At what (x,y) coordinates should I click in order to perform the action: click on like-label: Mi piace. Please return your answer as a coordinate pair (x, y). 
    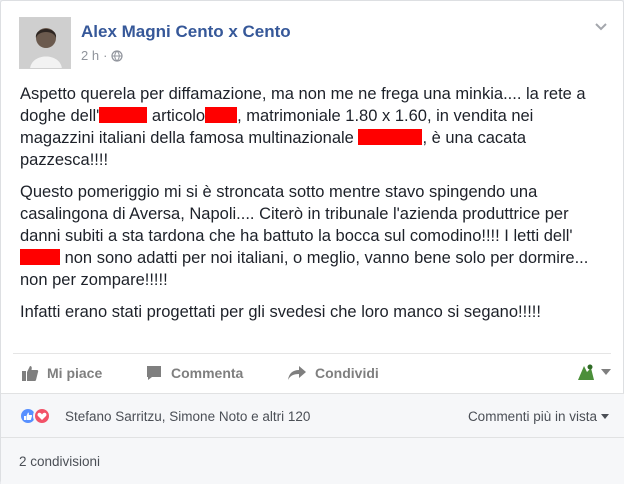
    Looking at the image, I should click on (75, 373).